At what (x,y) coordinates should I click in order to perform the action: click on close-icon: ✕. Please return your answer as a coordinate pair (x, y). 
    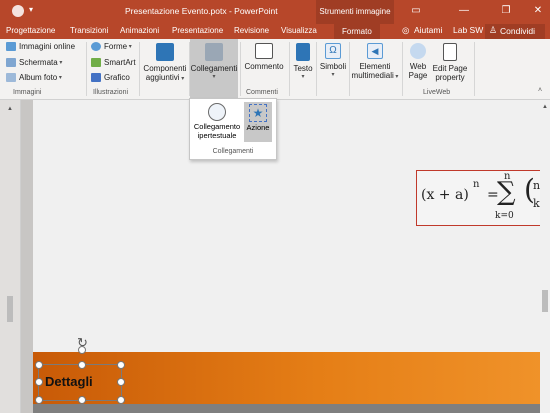
    Looking at the image, I should click on (538, 12).